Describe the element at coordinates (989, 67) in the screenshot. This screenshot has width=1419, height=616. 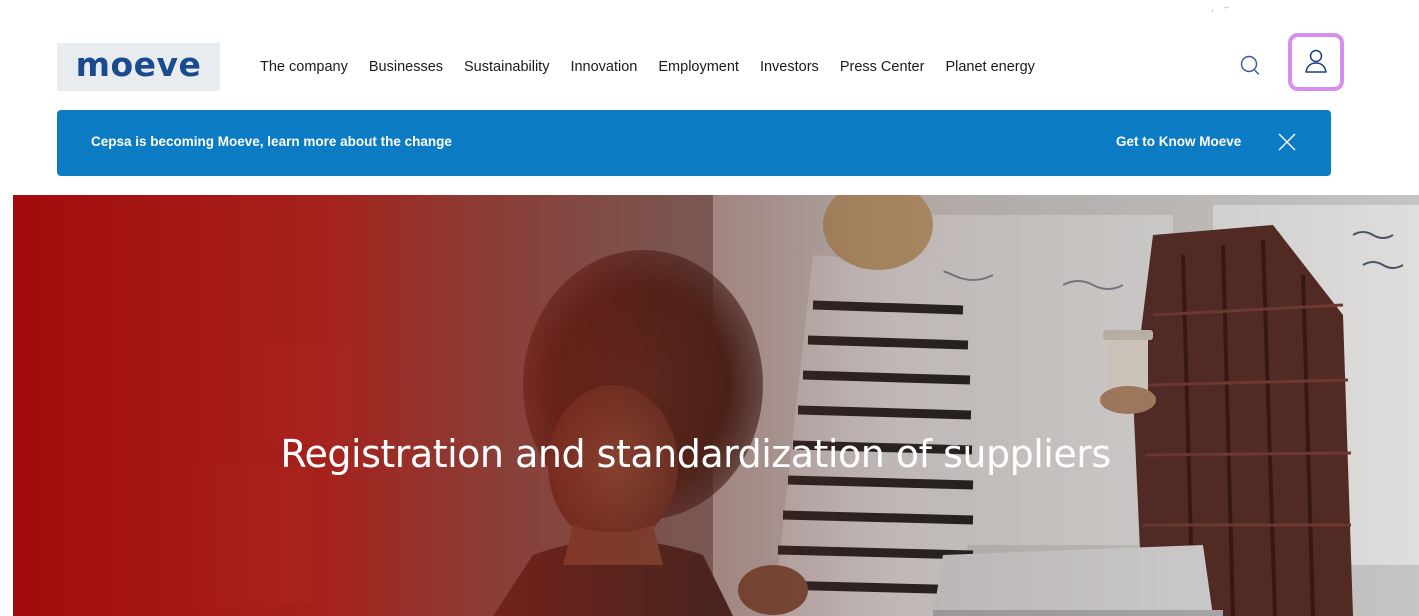
I see `nav-item-planet-energy: Planet energy` at that location.